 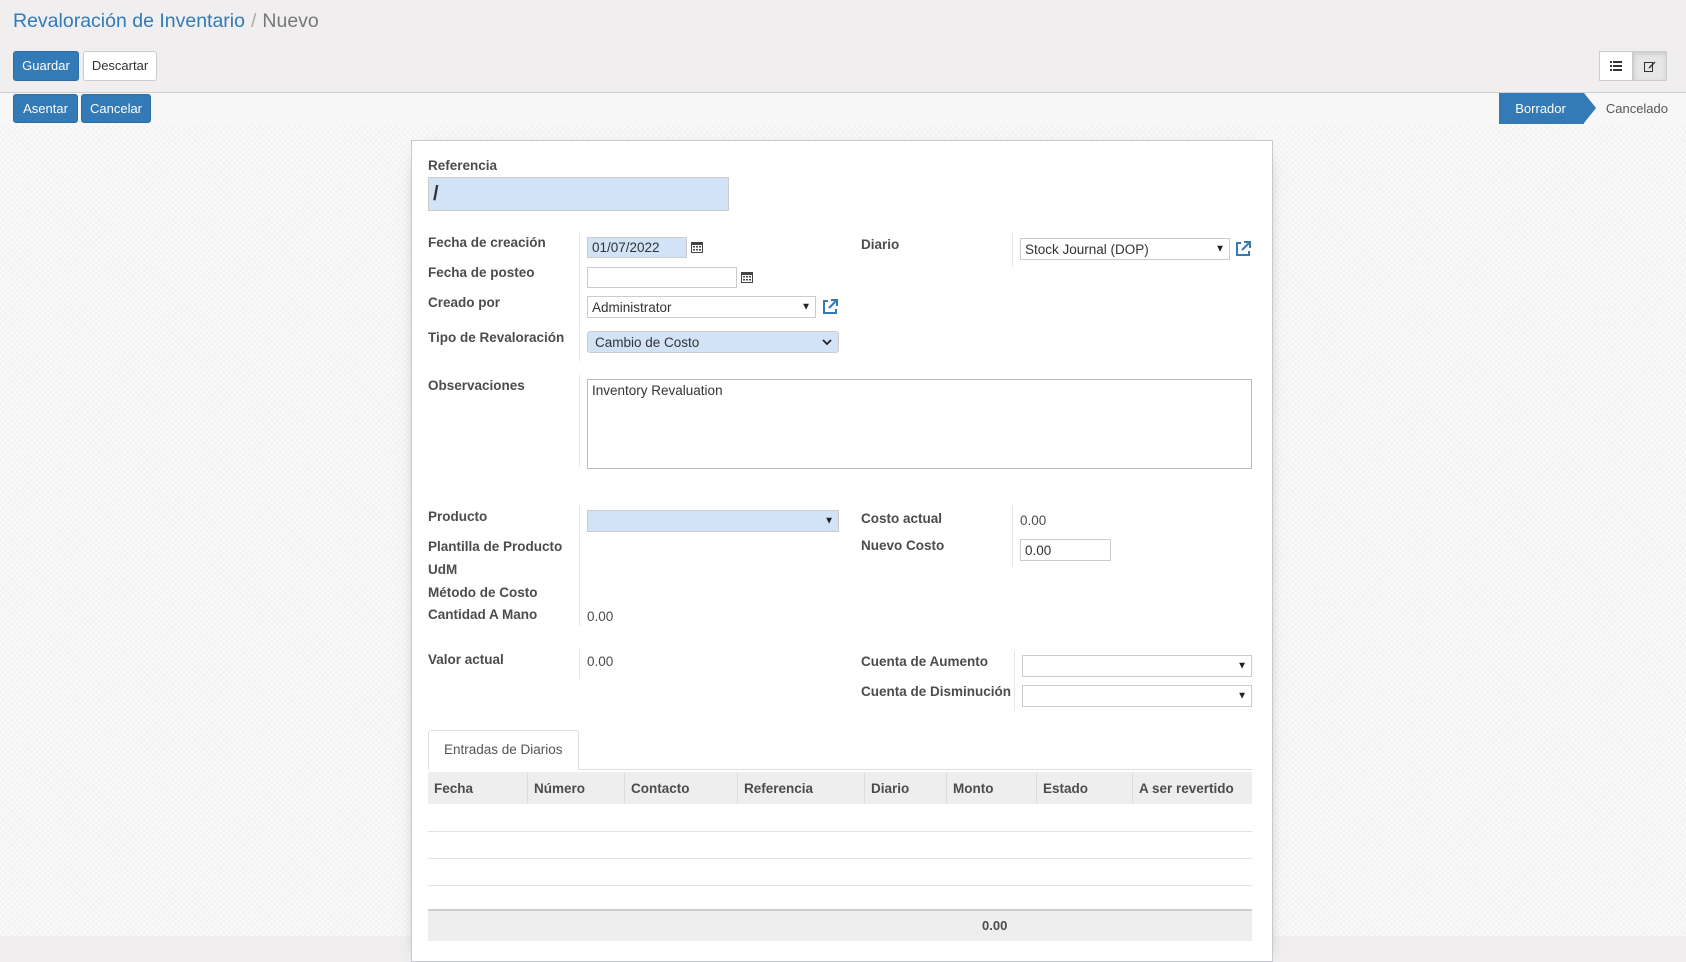 I want to click on increase-account-label: Cuenta de Aumento, so click(x=925, y=661).